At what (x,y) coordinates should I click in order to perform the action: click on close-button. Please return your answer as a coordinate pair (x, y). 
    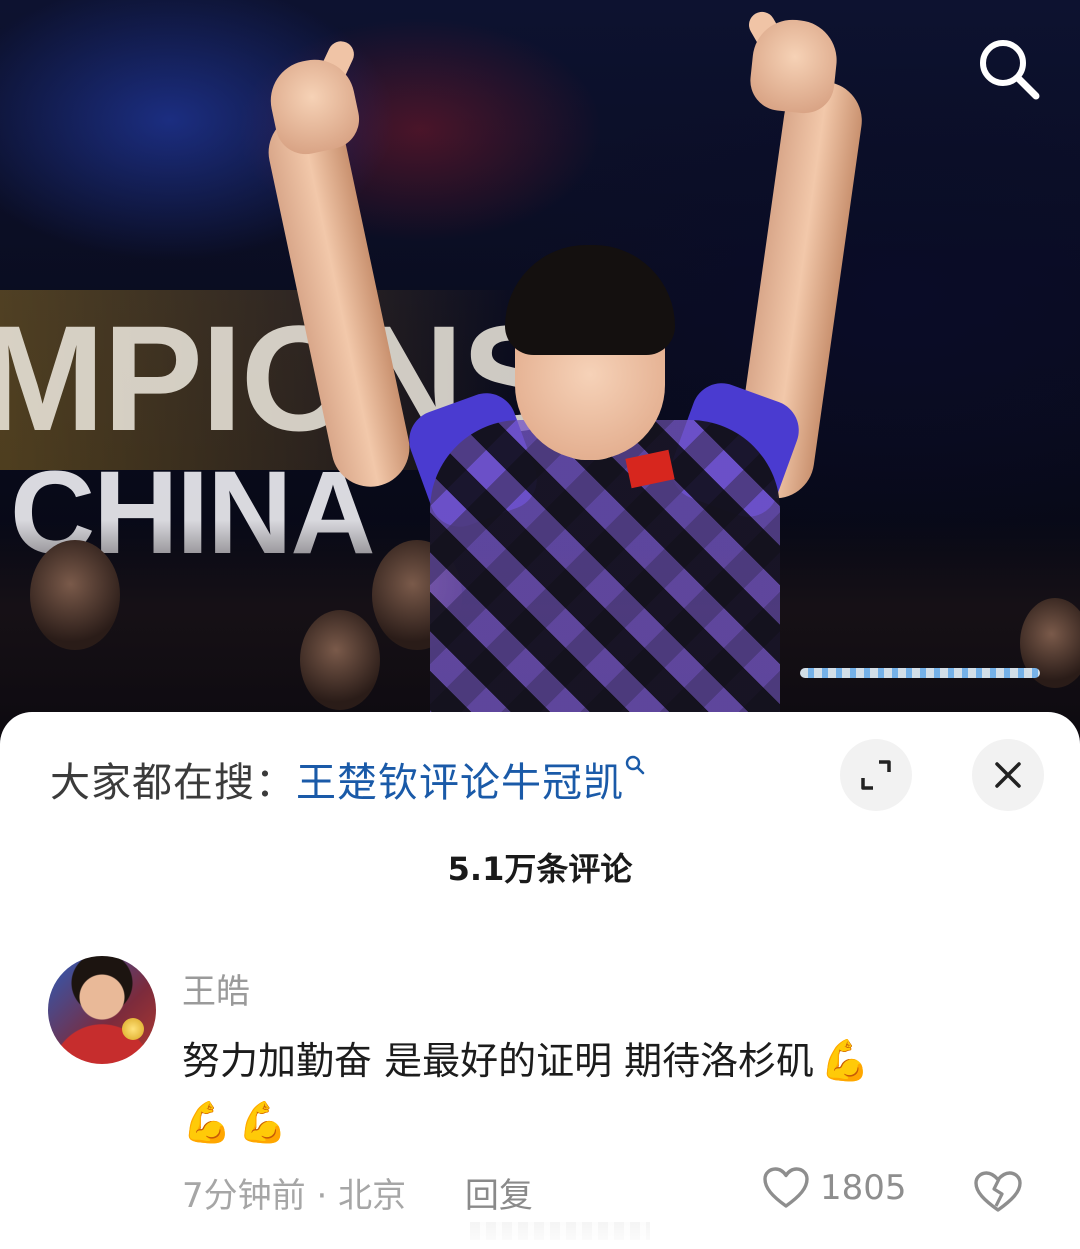
    Looking at the image, I should click on (1008, 775).